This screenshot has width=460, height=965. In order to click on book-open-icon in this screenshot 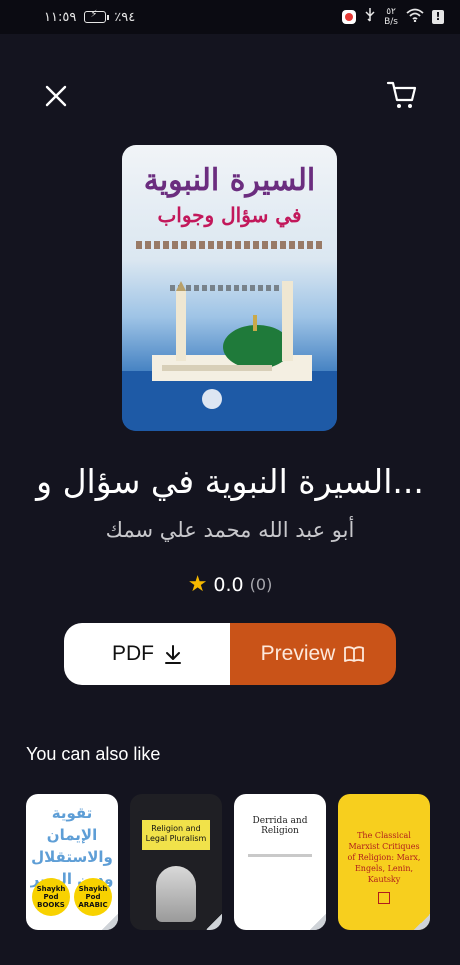, I will do `click(354, 654)`.